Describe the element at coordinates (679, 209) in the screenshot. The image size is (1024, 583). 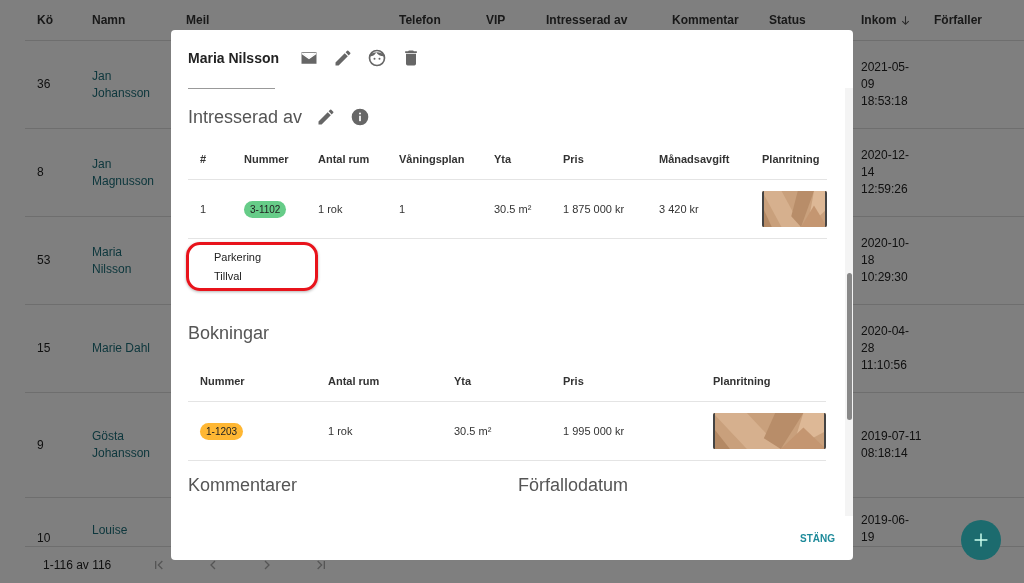
I see `table-cell: 3 420 kr` at that location.